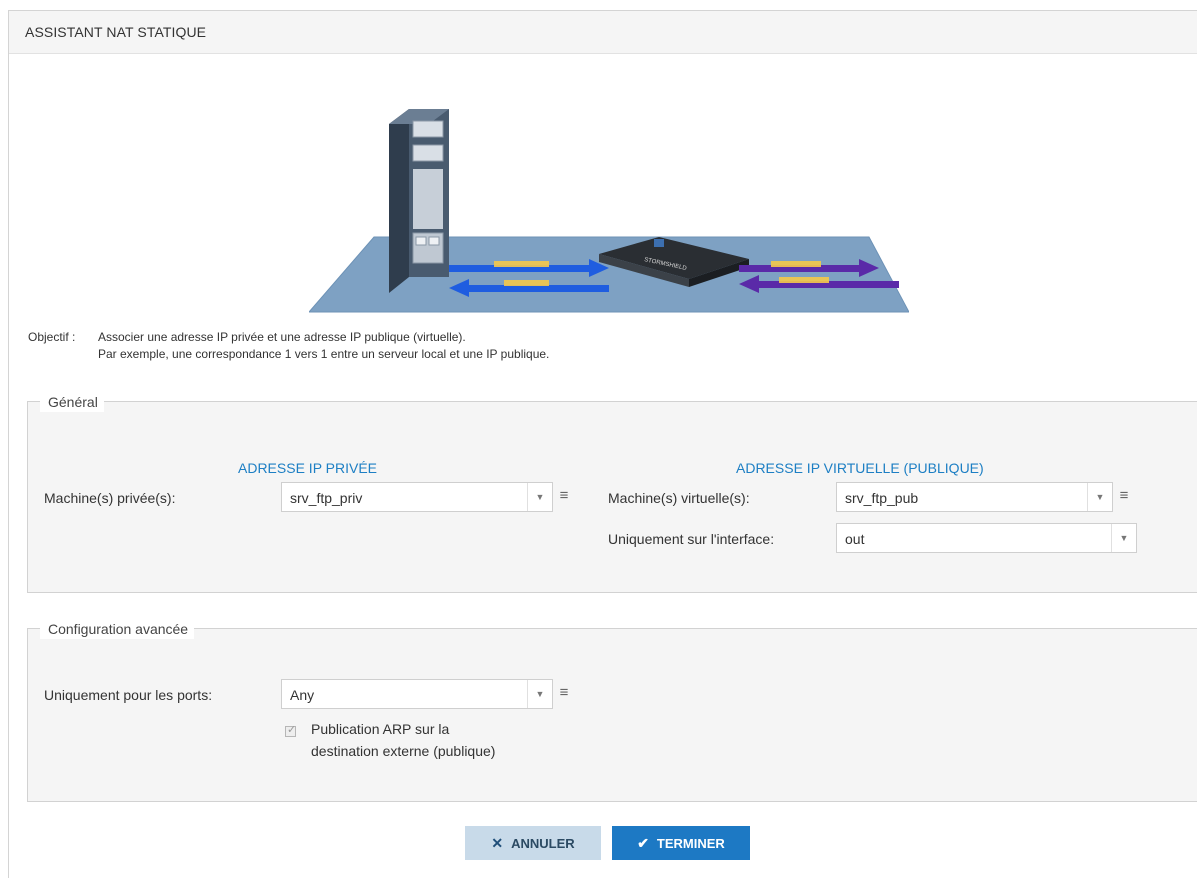 The width and height of the screenshot is (1197, 878). Describe the element at coordinates (986, 538) in the screenshot. I see `interface-combo: out ▼` at that location.